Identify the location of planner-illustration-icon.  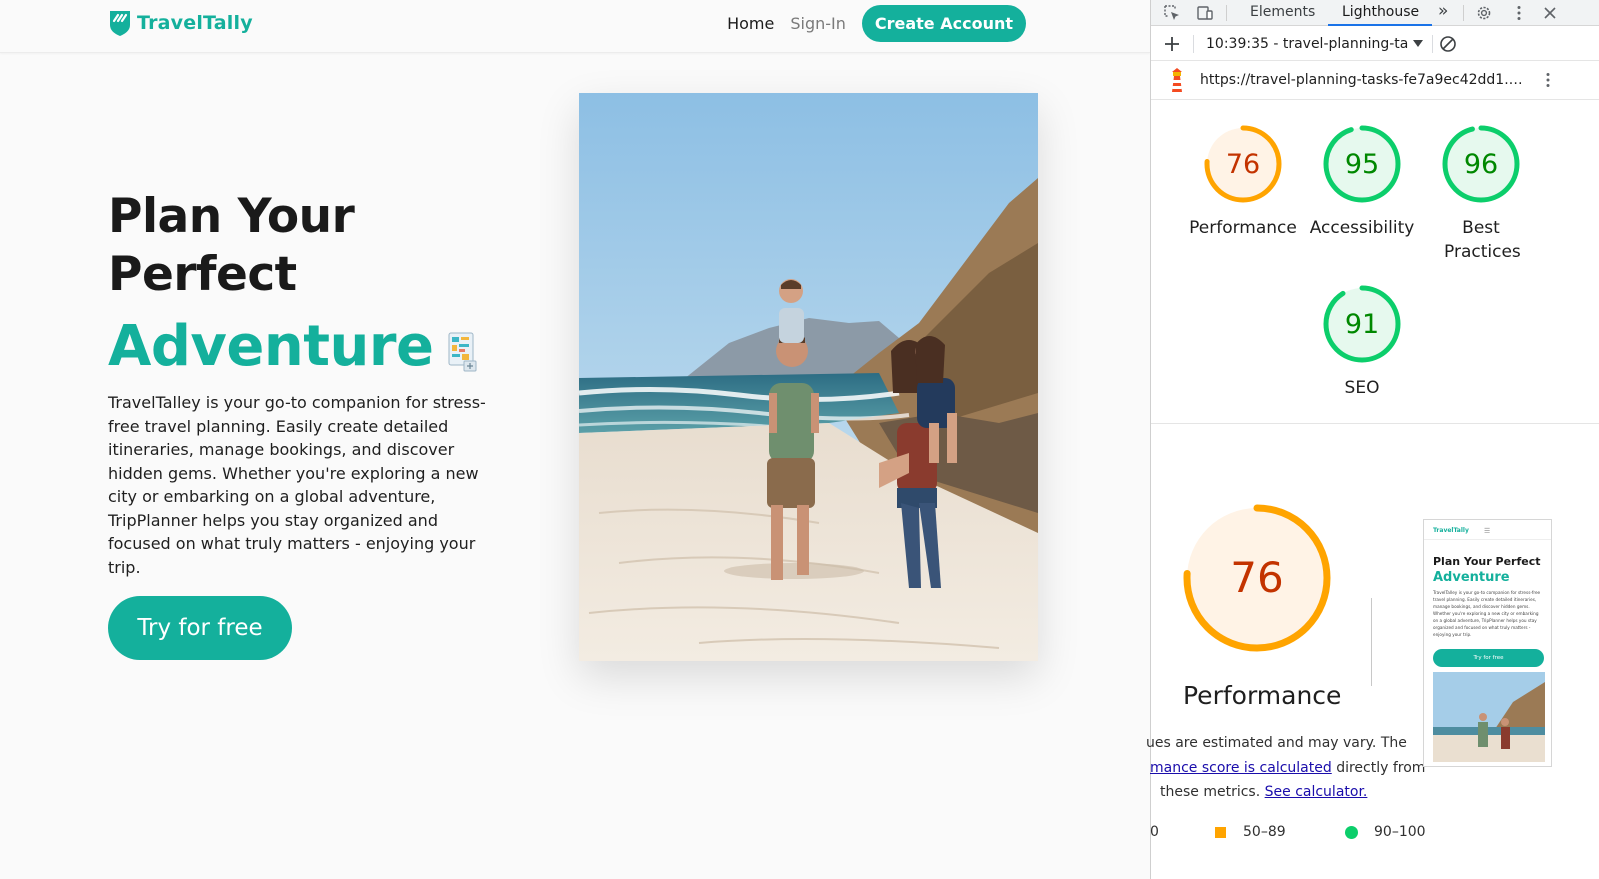
(462, 351).